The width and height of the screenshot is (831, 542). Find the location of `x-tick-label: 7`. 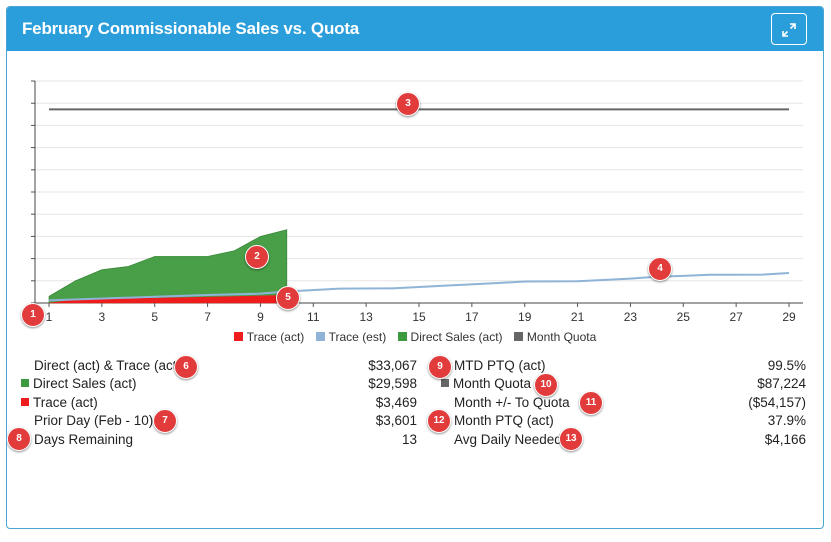

x-tick-label: 7 is located at coordinates (207, 317).